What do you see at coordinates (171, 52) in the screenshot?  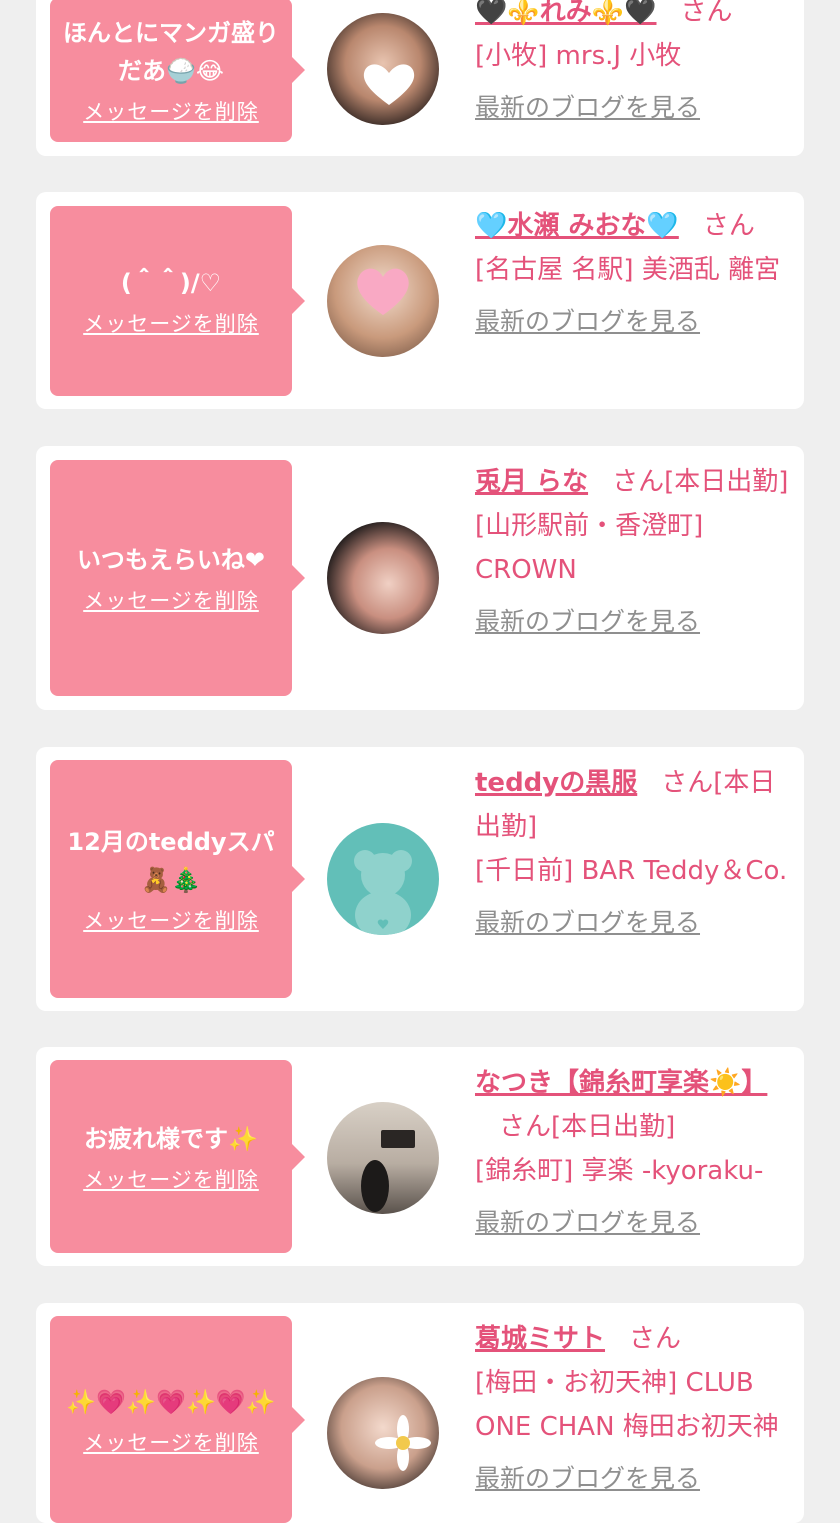 I see `message-text: ほんとにマンガ盛りだあ🍚😂` at bounding box center [171, 52].